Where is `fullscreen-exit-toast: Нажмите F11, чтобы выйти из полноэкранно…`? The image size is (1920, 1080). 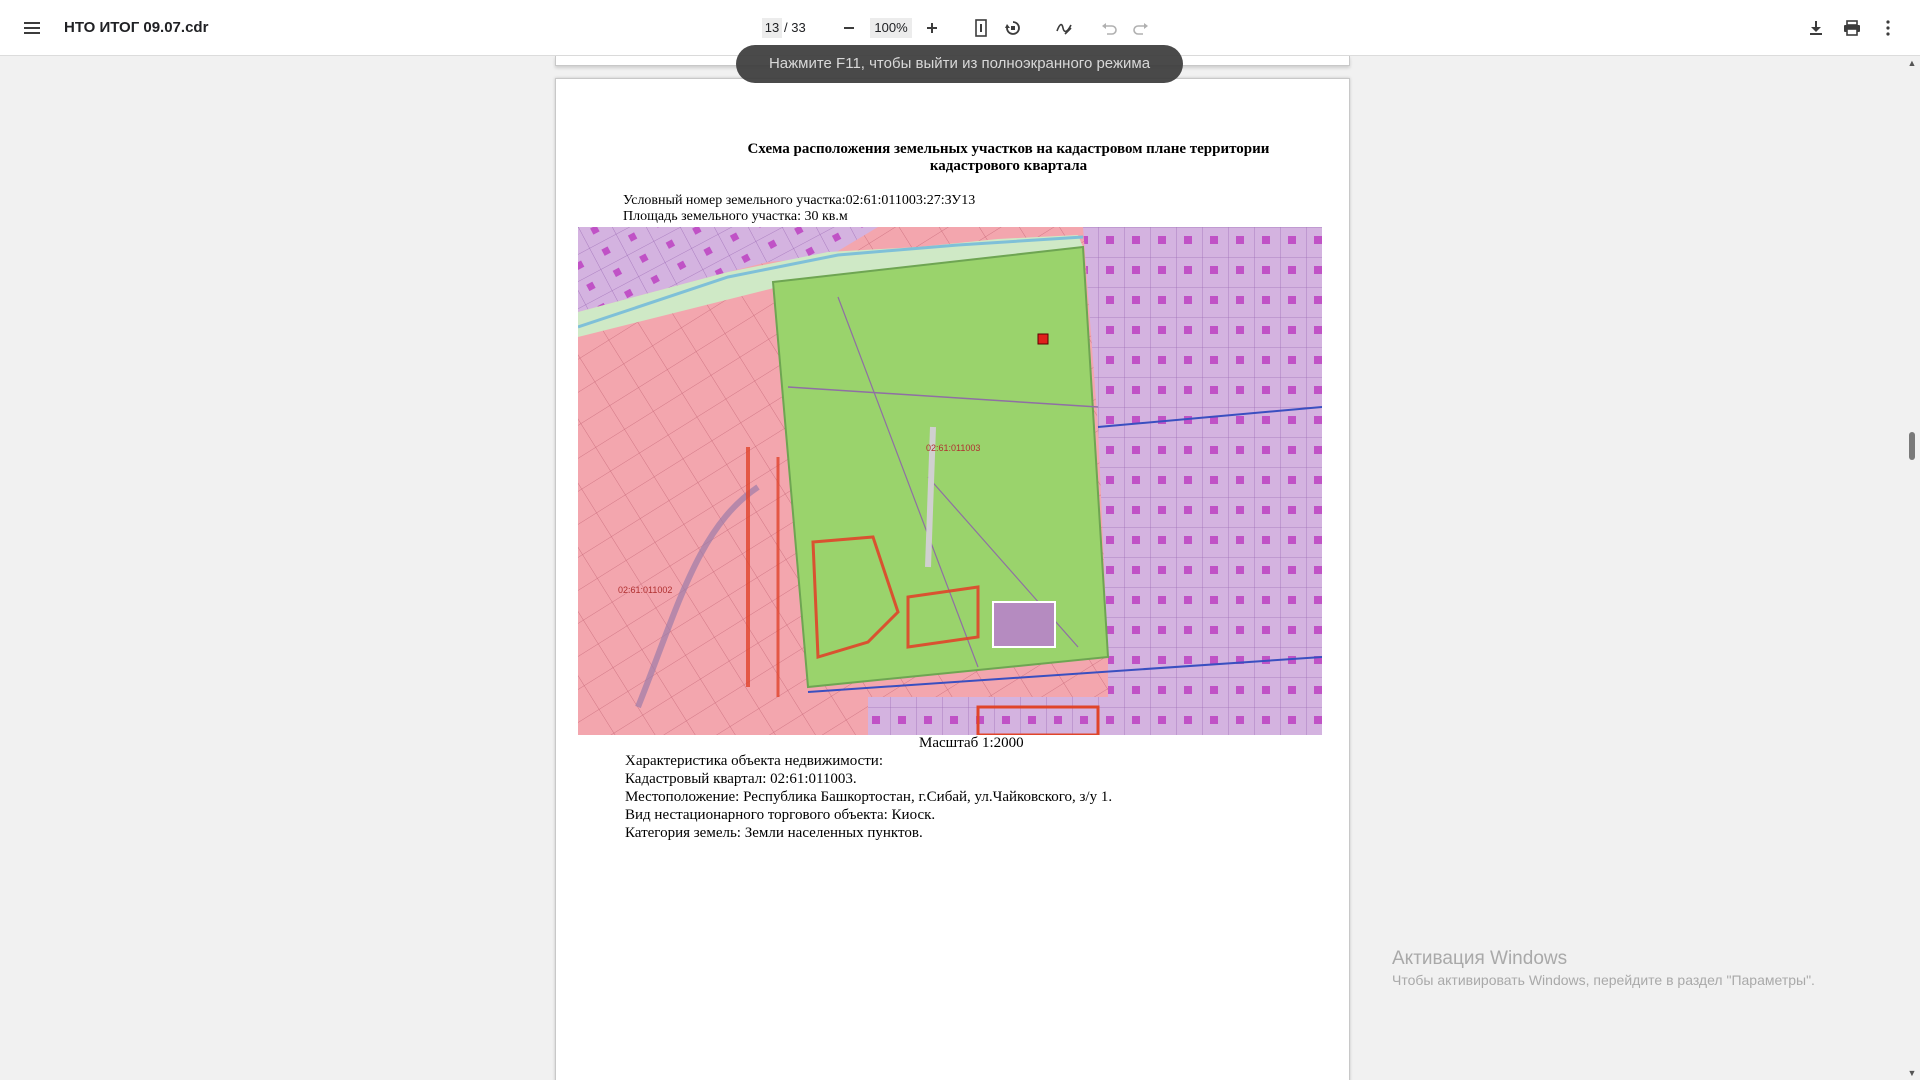
fullscreen-exit-toast: Нажмите F11, чтобы выйти из полноэкранно… is located at coordinates (959, 64).